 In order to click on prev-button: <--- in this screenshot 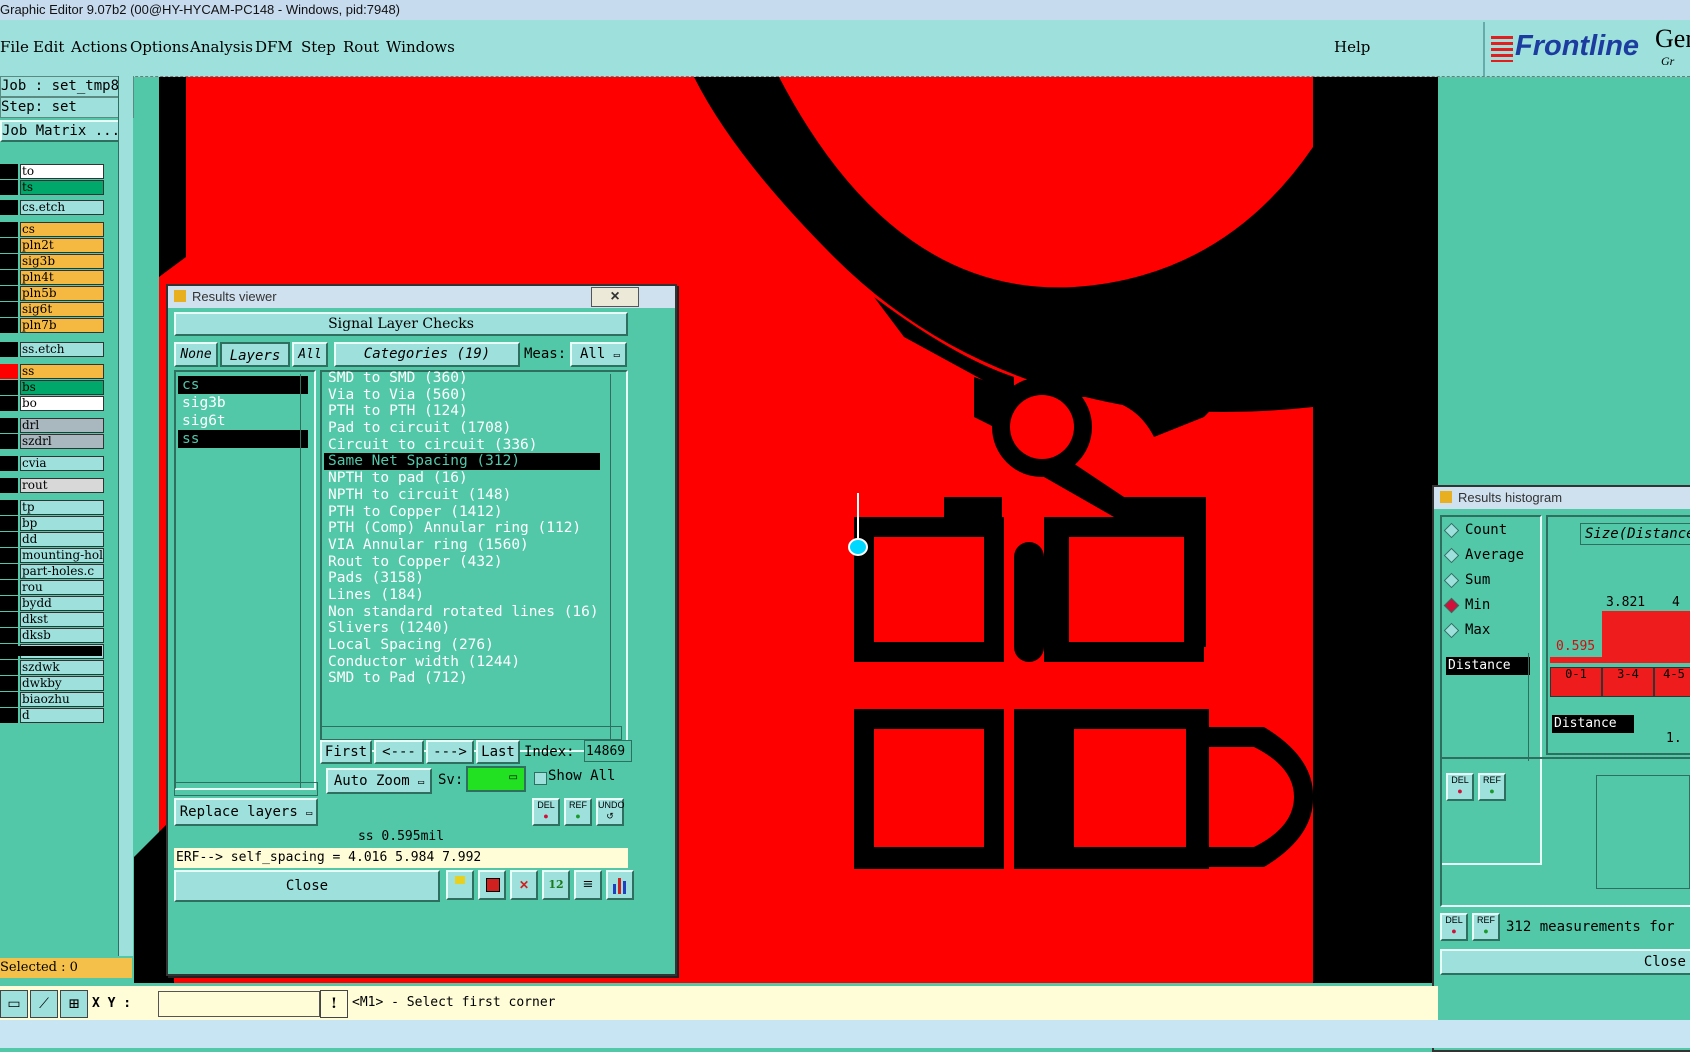, I will do `click(399, 752)`.